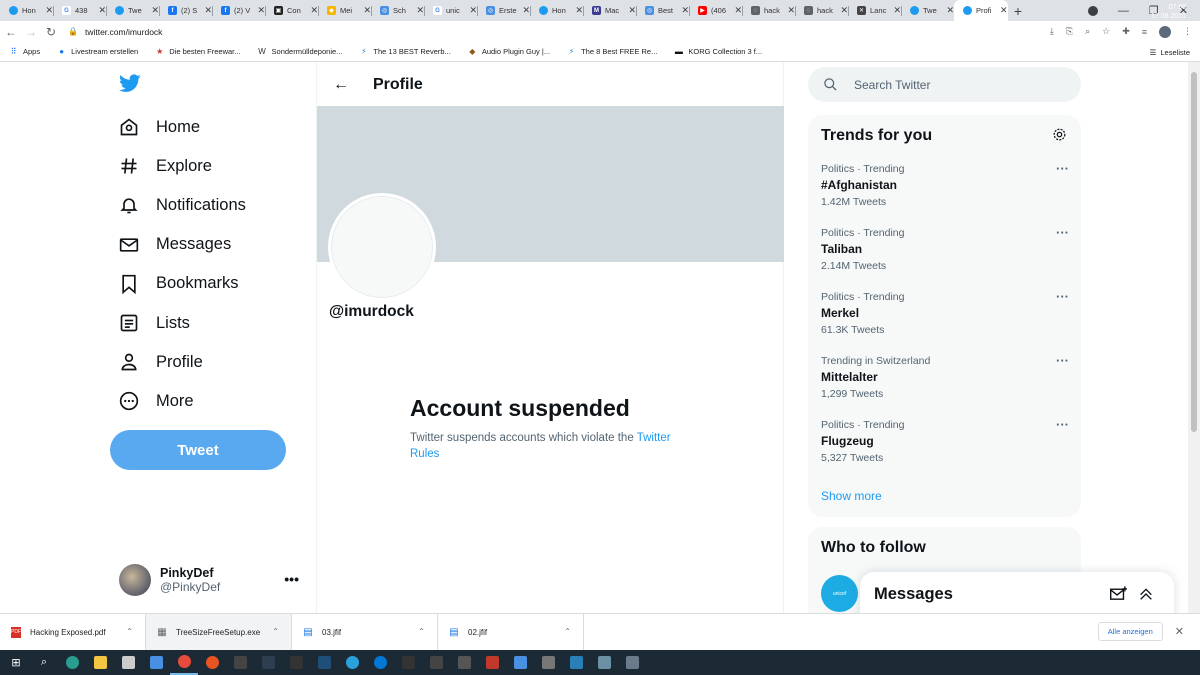  Describe the element at coordinates (238, 10) in the screenshot. I see `browser-tab: f (2) V ✕` at that location.